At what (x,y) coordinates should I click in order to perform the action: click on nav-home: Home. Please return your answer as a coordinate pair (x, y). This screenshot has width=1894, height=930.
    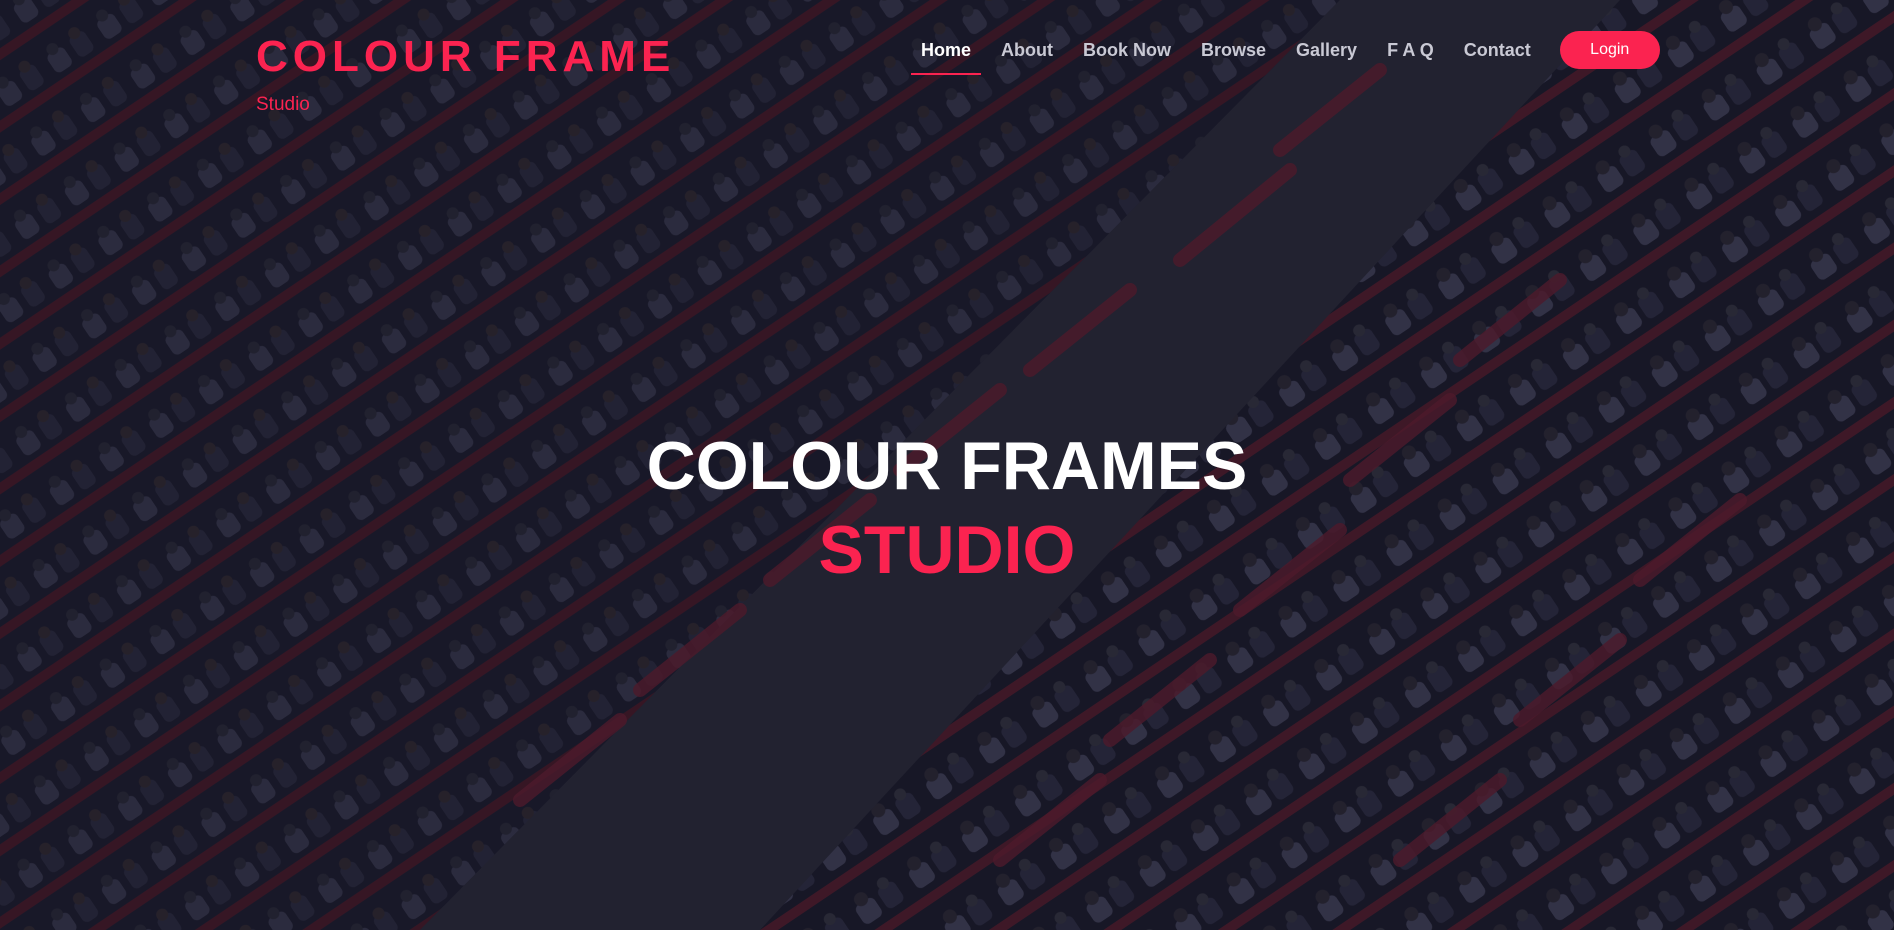
    Looking at the image, I should click on (946, 57).